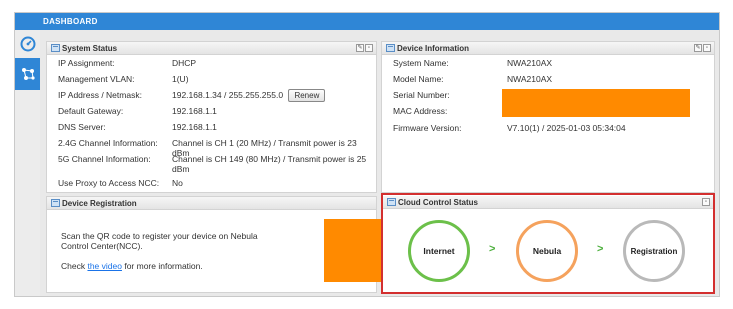 Image resolution: width=733 pixels, height=309 pixels. Describe the element at coordinates (548, 48) in the screenshot. I see `device-info-header: Device Information ✎ ▫` at that location.